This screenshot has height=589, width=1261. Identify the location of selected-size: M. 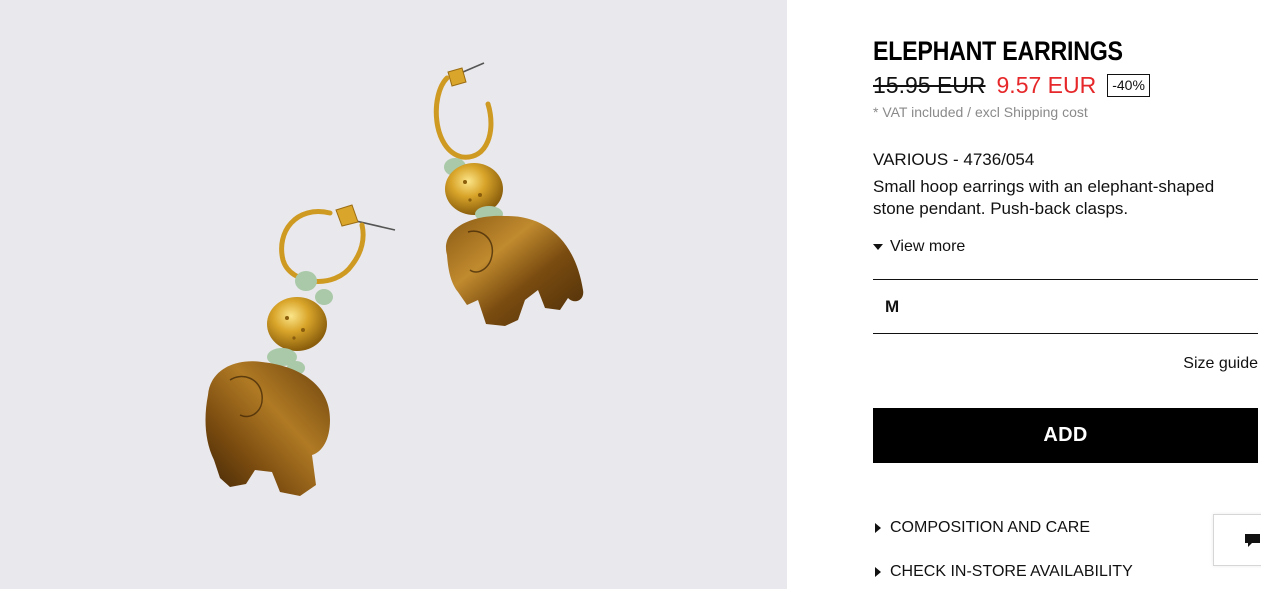
(892, 306).